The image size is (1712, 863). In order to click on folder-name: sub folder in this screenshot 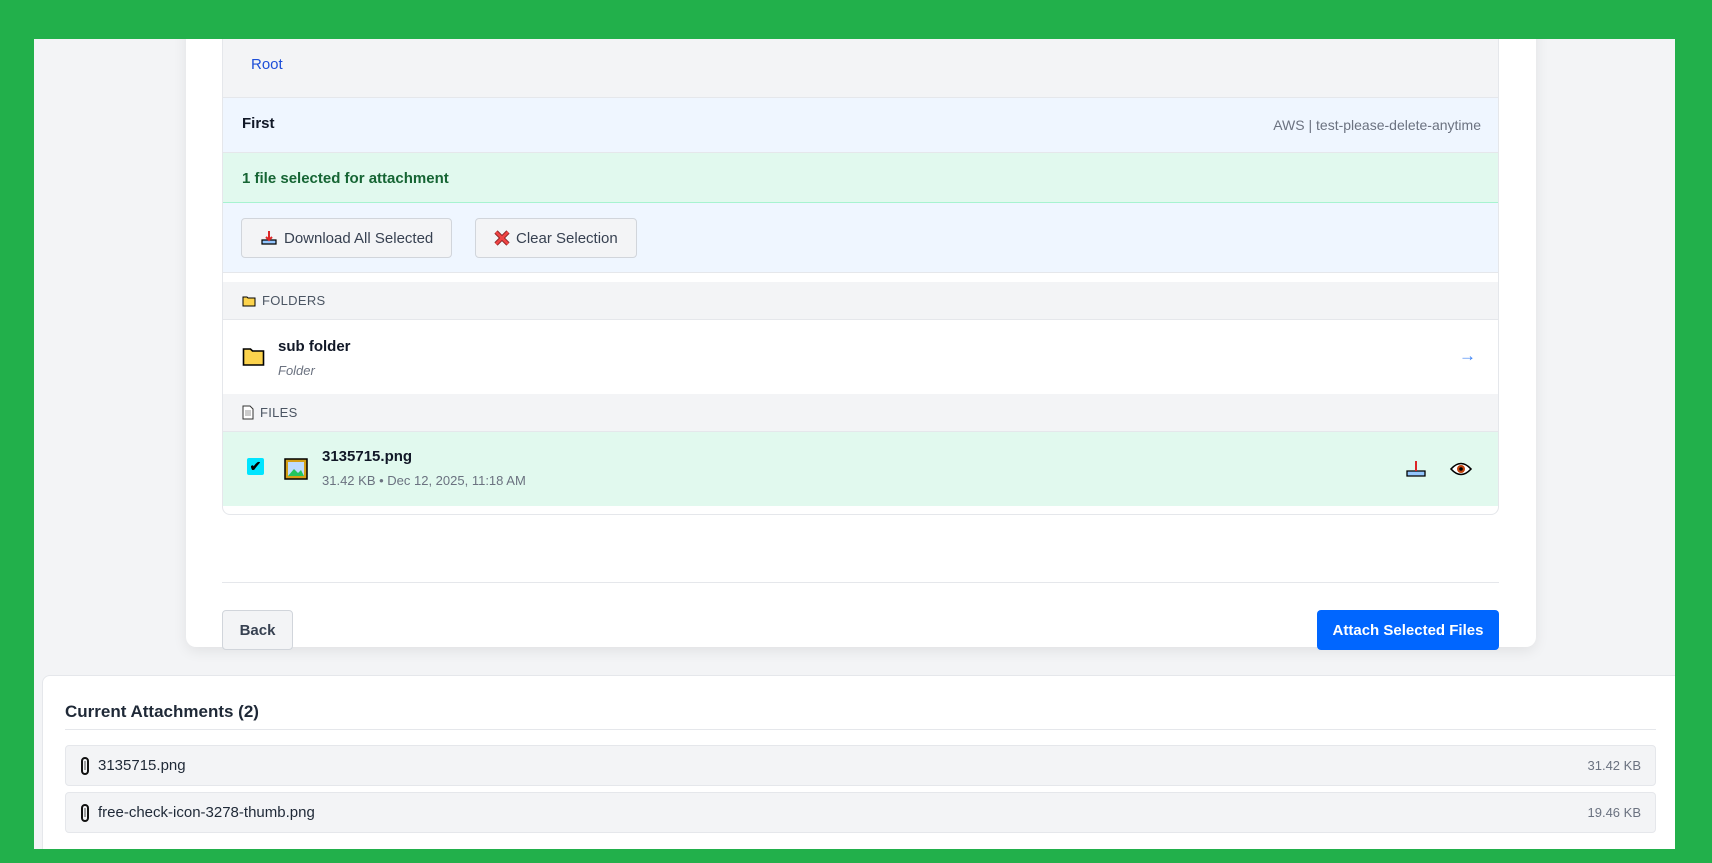, I will do `click(314, 346)`.